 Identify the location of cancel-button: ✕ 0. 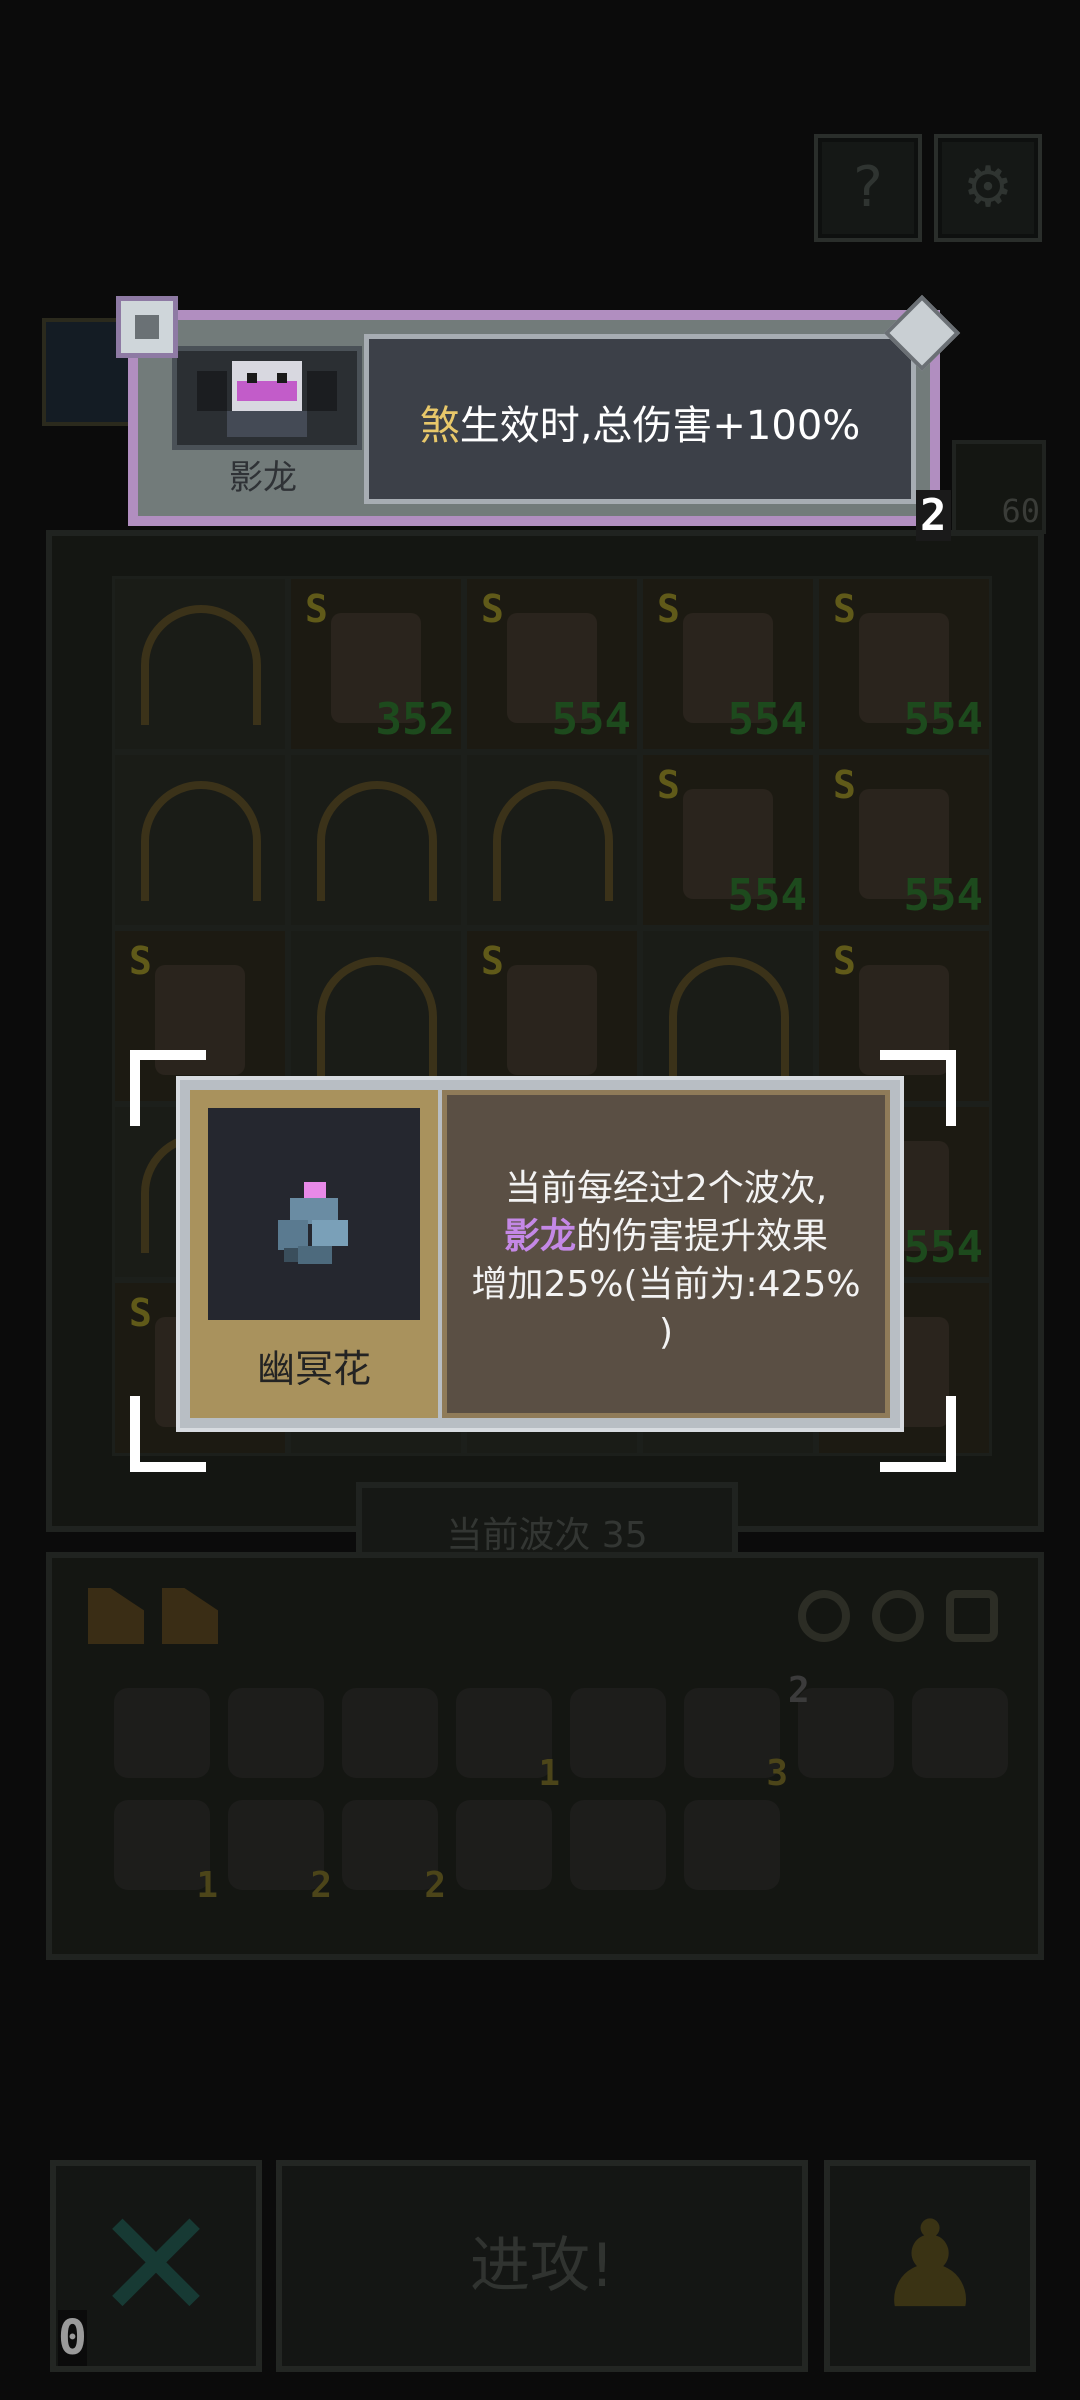
(156, 2266).